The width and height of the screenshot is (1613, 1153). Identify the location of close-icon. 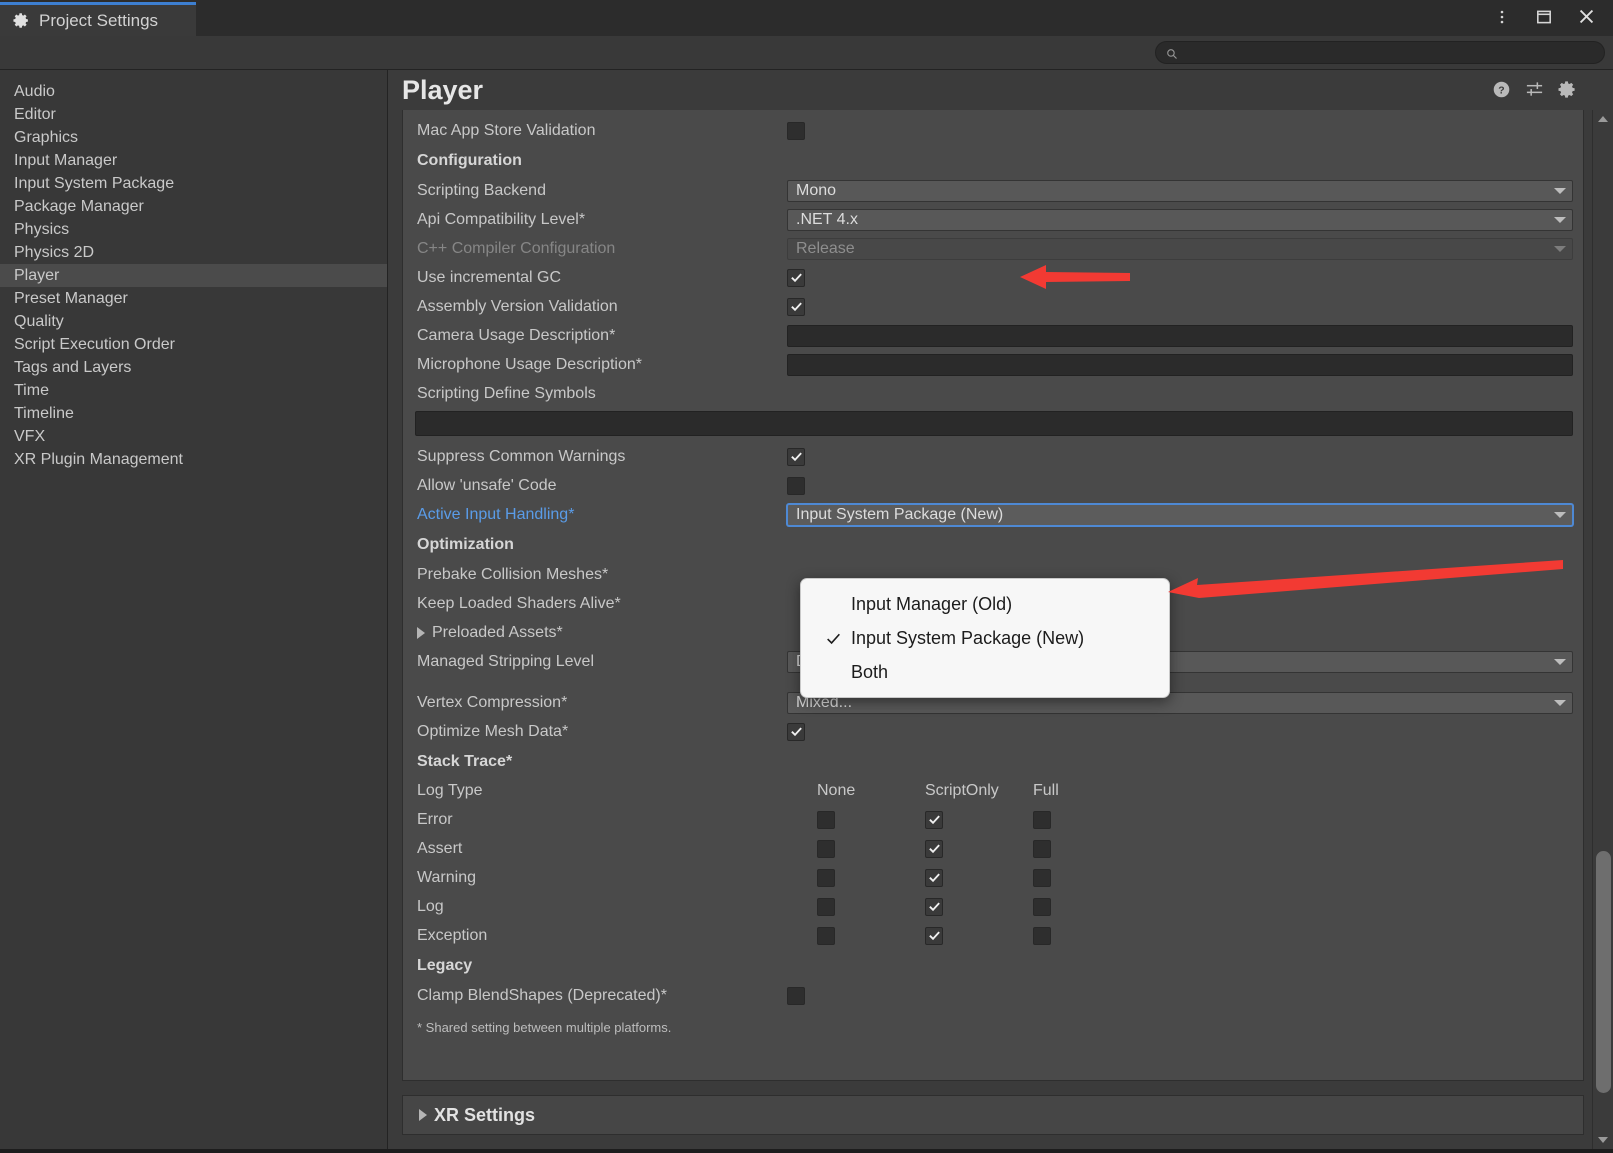
(1586, 17).